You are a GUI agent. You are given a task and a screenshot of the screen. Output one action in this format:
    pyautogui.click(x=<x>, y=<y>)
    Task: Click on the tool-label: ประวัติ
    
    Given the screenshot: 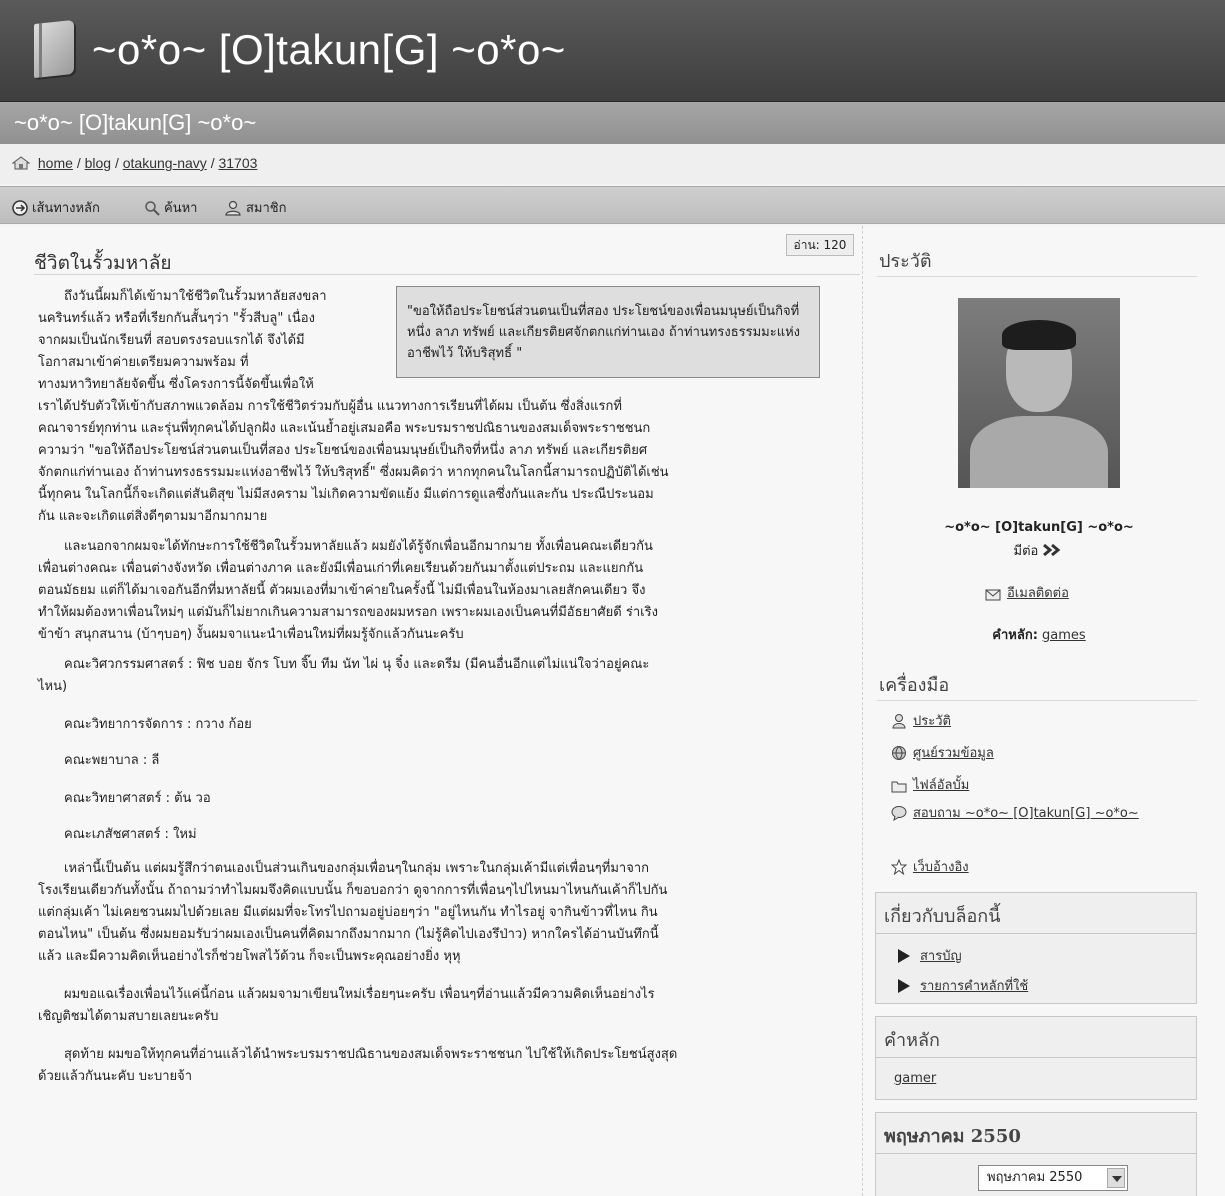 What is the action you would take?
    pyautogui.click(x=932, y=721)
    